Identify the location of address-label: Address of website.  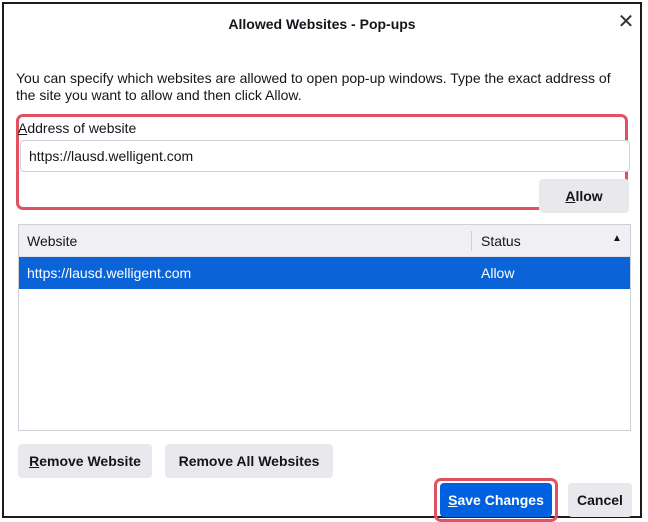
(77, 128).